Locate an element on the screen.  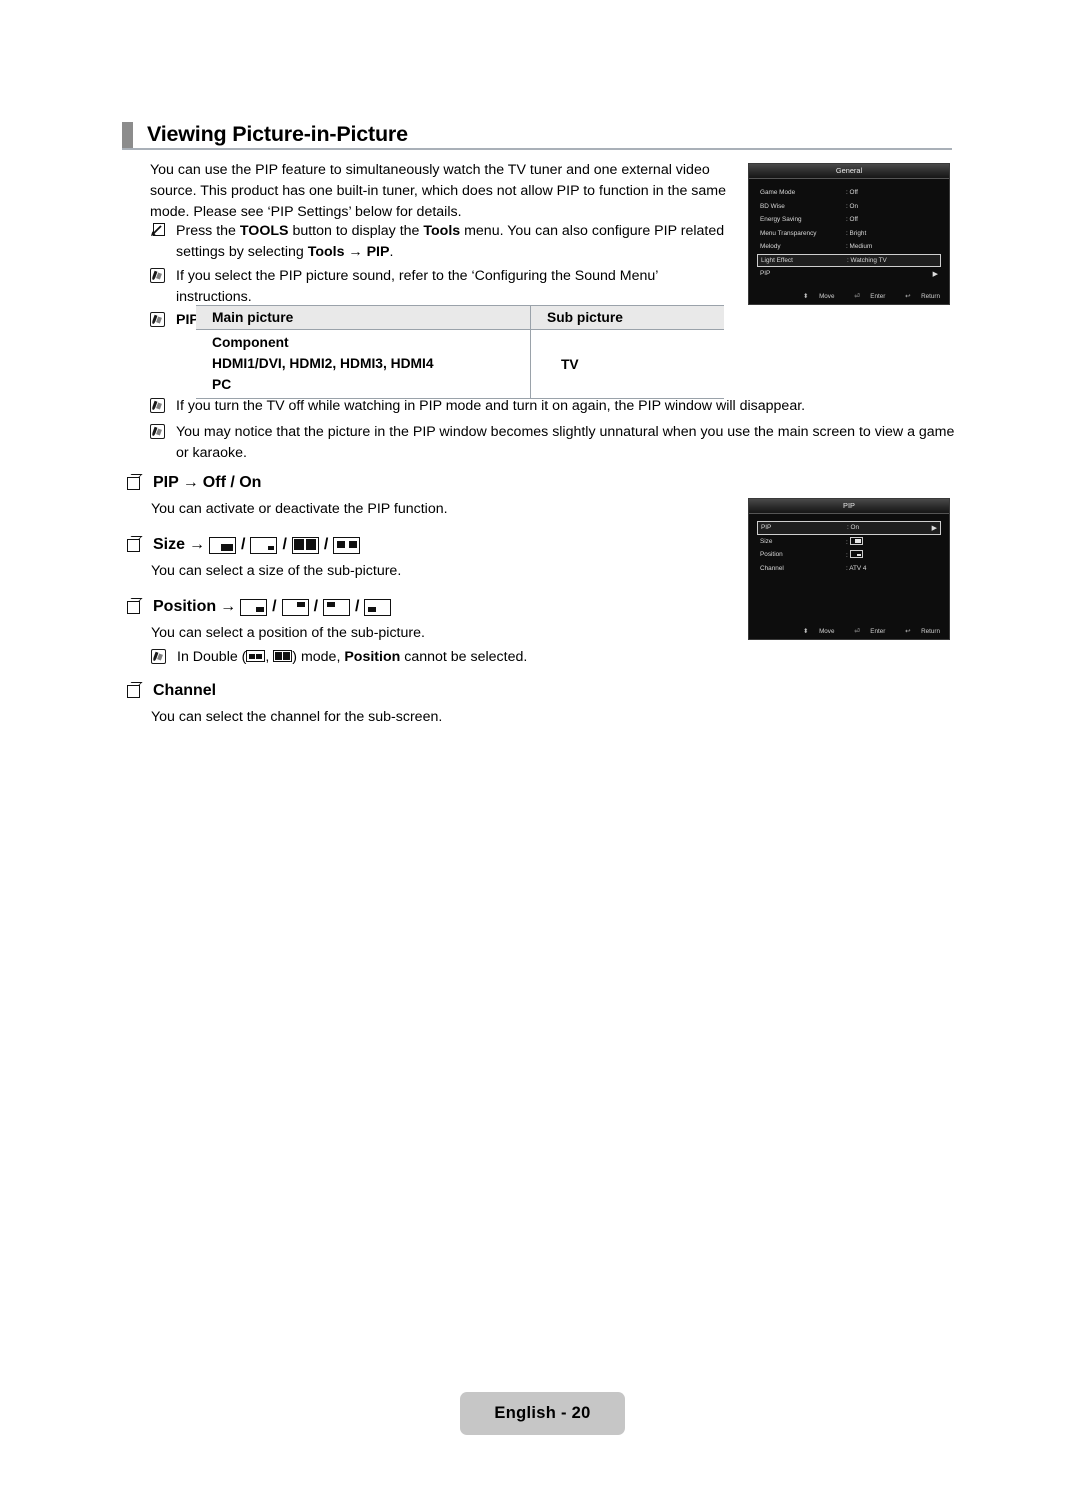
osd-pip-title: PIP is located at coordinates (849, 506).